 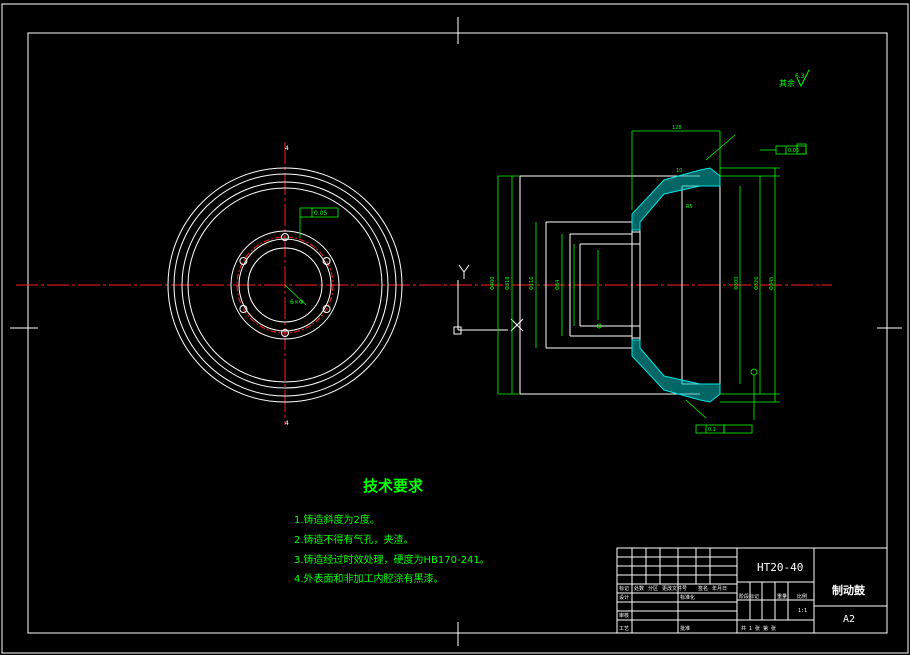 What do you see at coordinates (679, 171) in the screenshot?
I see `dim-small-1: 10` at bounding box center [679, 171].